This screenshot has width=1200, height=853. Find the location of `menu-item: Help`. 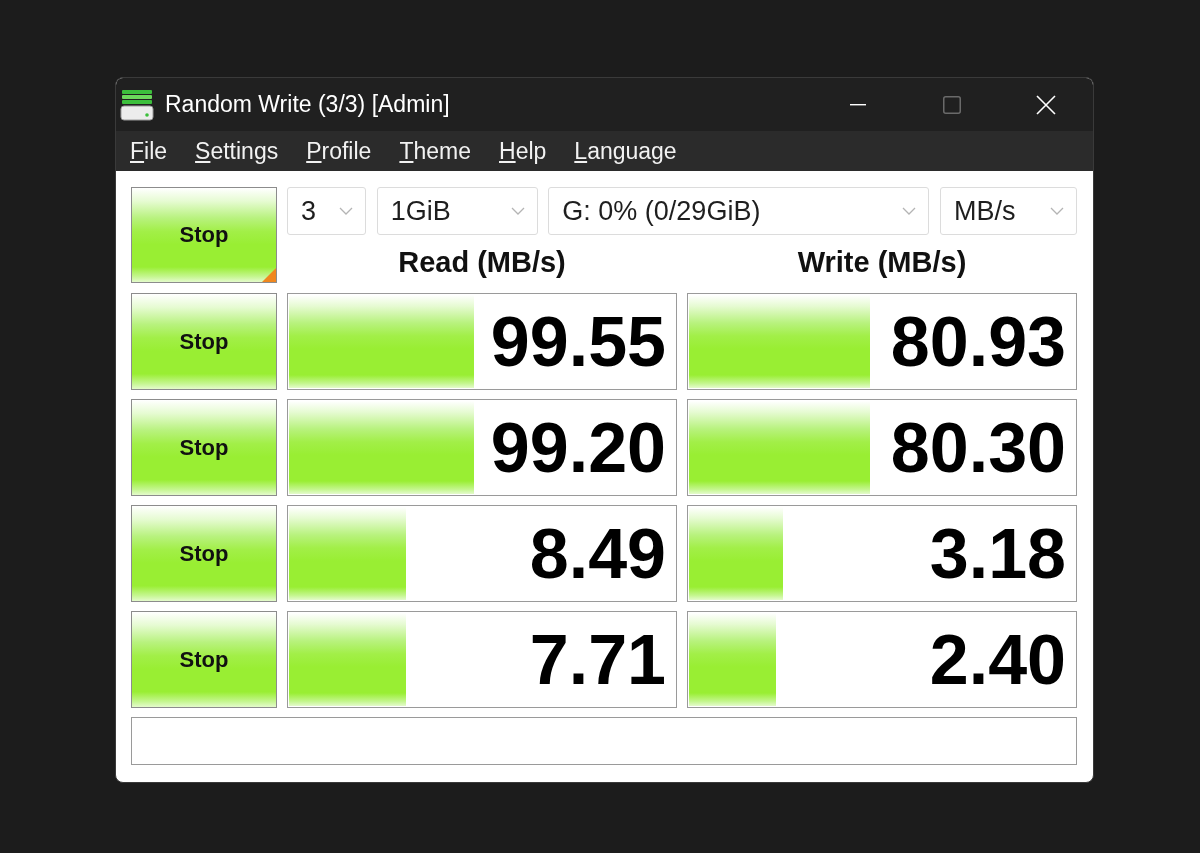

menu-item: Help is located at coordinates (523, 151).